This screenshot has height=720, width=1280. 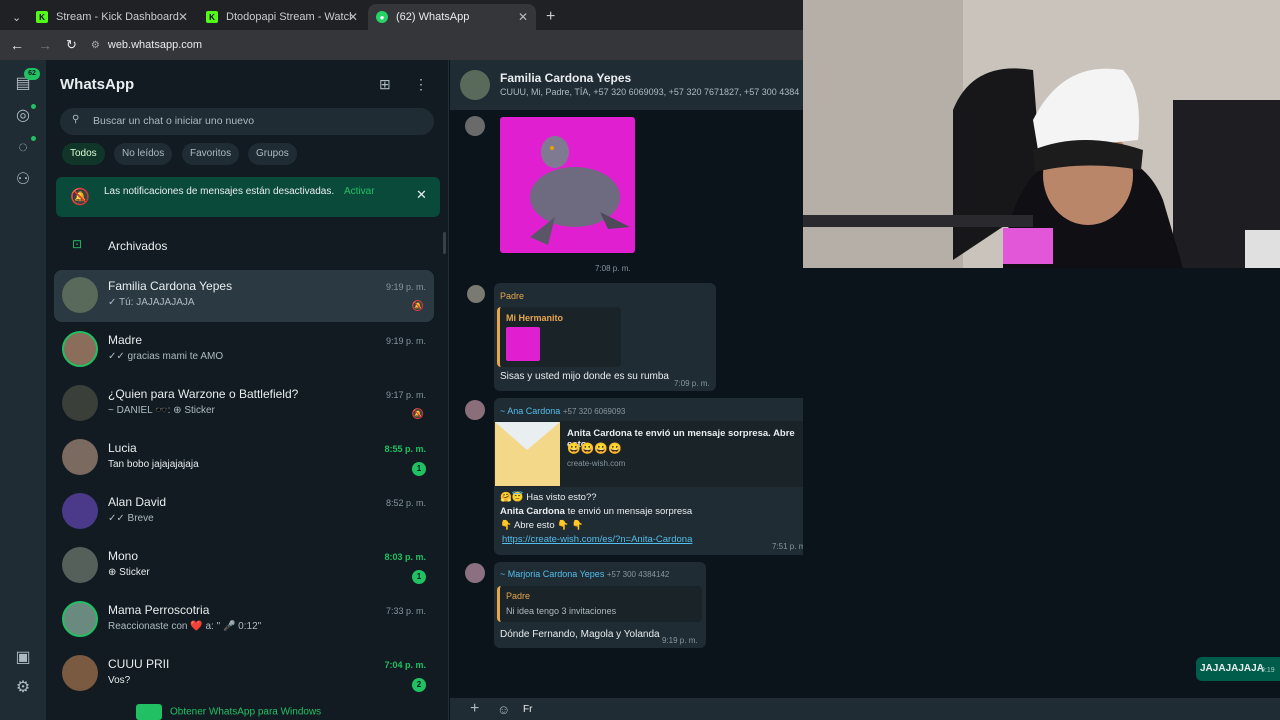 I want to click on search-box: ⚲ Buscar un chat o iniciar uno nuevo, so click(x=247, y=121).